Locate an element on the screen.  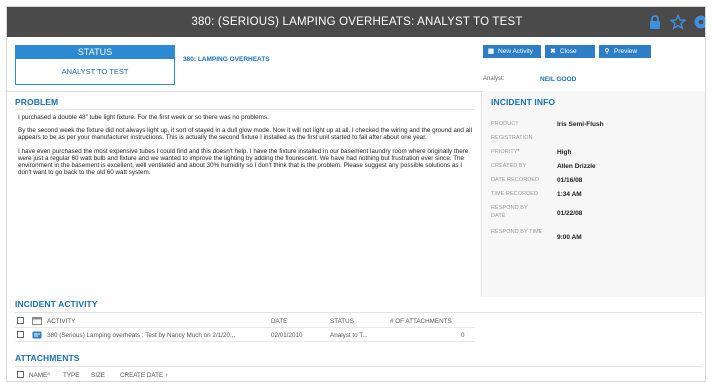
star-icon is located at coordinates (678, 22).